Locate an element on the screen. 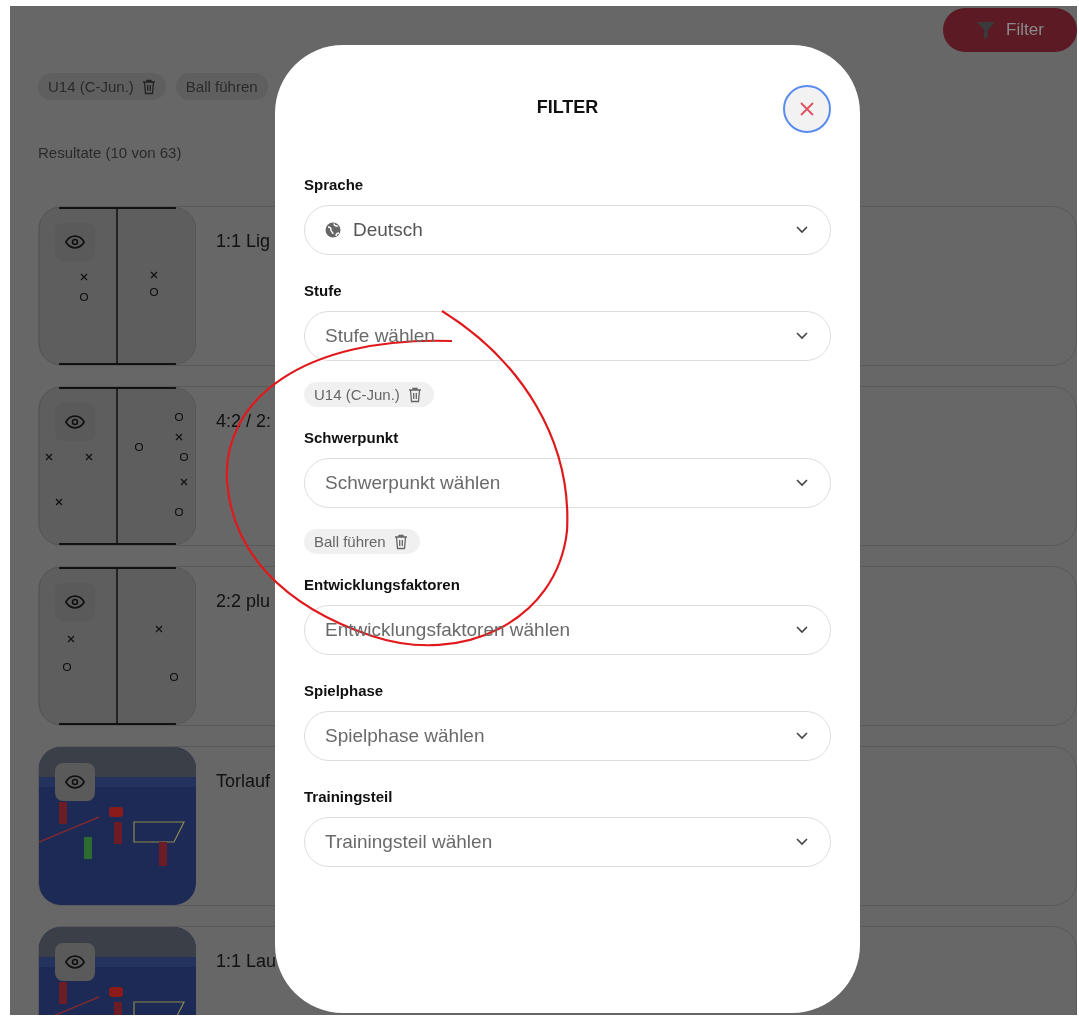  exercise-title: Torlauf is located at coordinates (243, 781).